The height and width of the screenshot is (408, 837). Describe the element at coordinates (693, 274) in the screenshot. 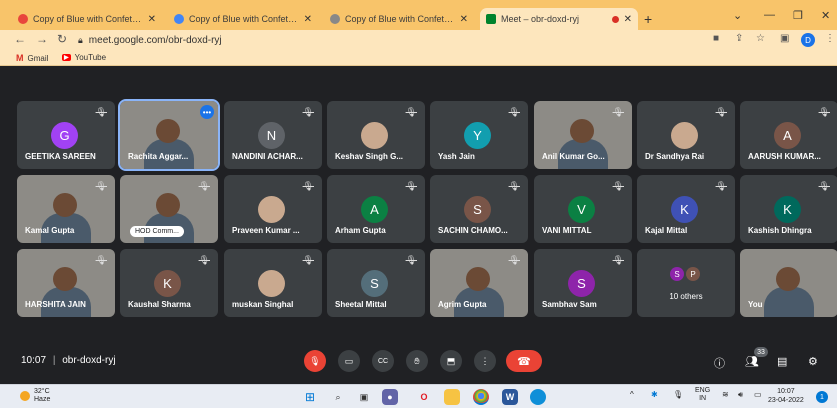

I see `mini-avatar: P` at that location.